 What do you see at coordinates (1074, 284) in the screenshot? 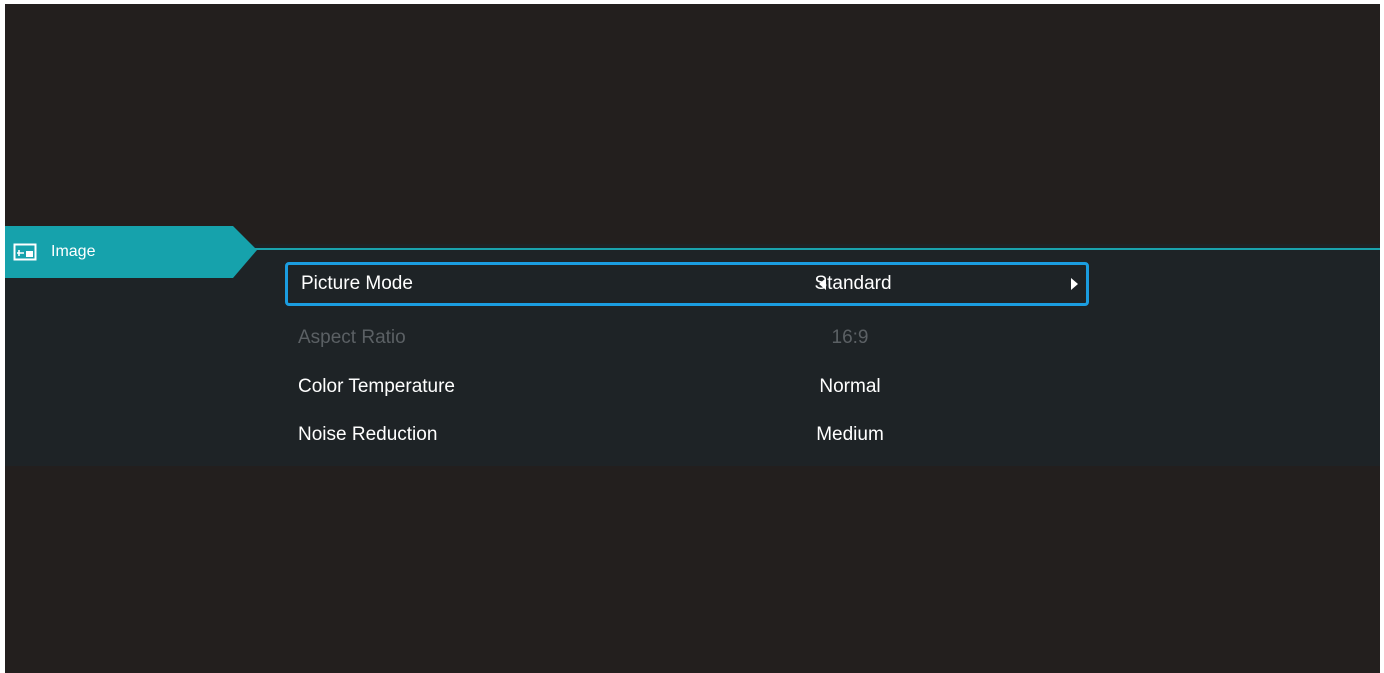
I see `arrow-right-icon` at bounding box center [1074, 284].